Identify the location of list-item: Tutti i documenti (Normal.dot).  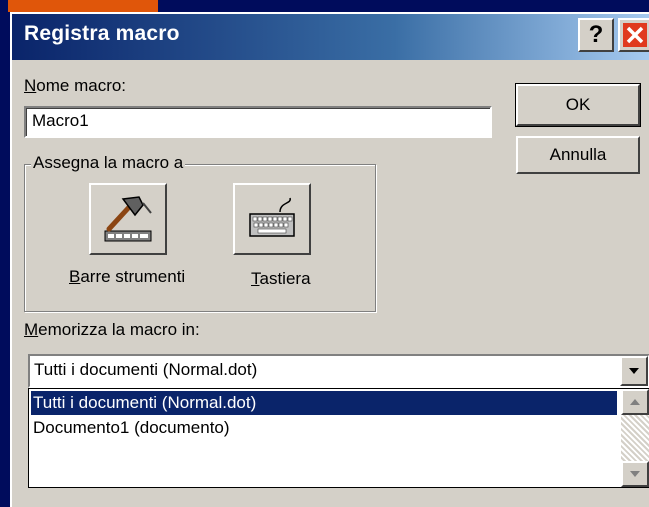
(324, 403).